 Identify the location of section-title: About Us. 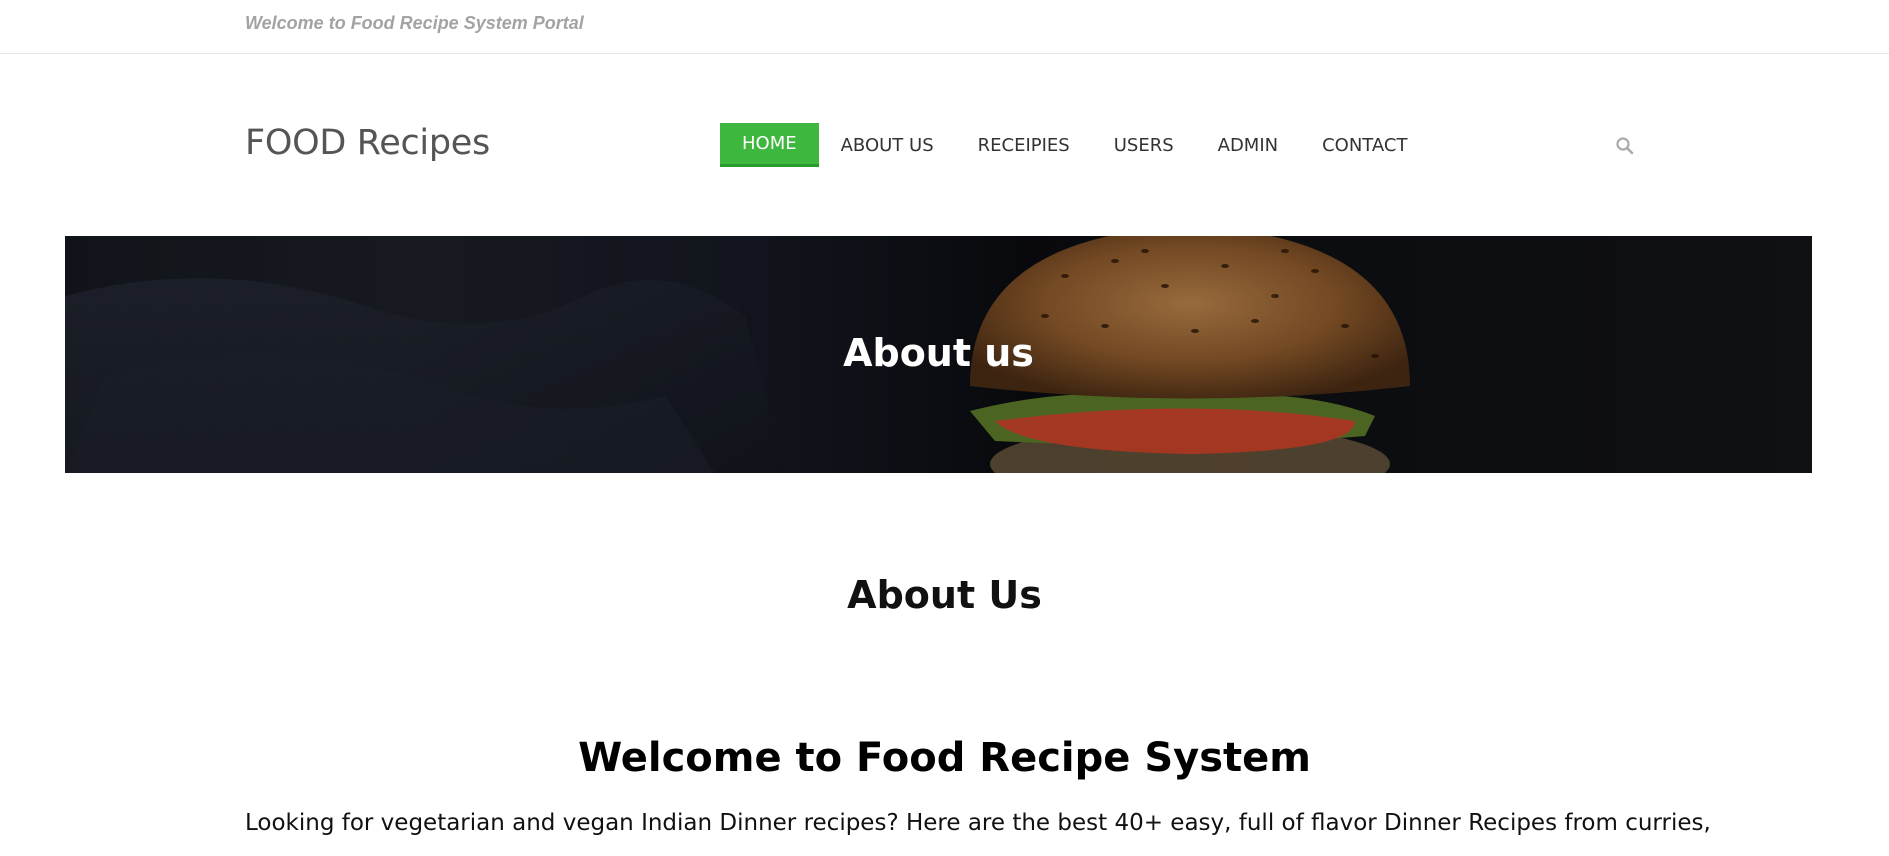
(944, 595).